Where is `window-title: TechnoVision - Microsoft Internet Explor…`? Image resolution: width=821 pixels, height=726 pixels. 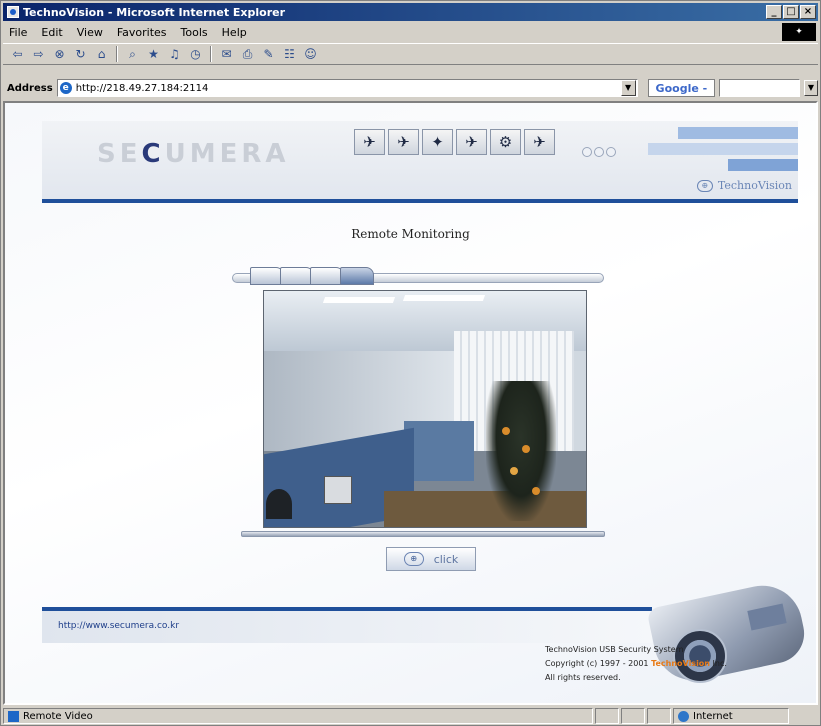 window-title: TechnoVision - Microsoft Internet Explor… is located at coordinates (154, 12).